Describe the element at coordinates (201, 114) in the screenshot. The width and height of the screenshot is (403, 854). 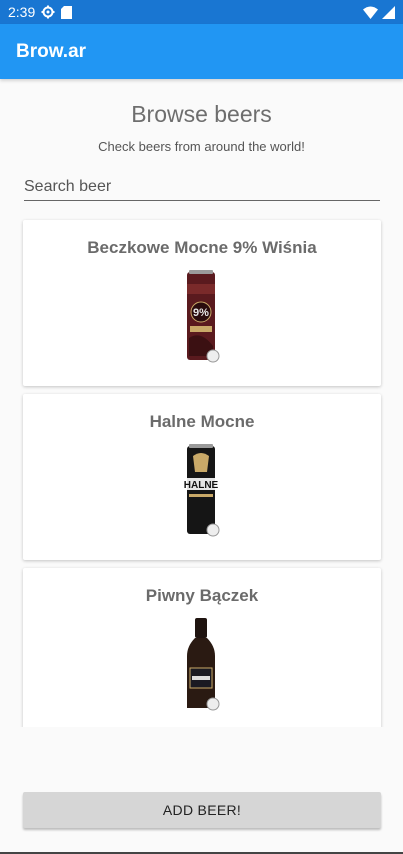
I see `page-title: Browse beers` at that location.